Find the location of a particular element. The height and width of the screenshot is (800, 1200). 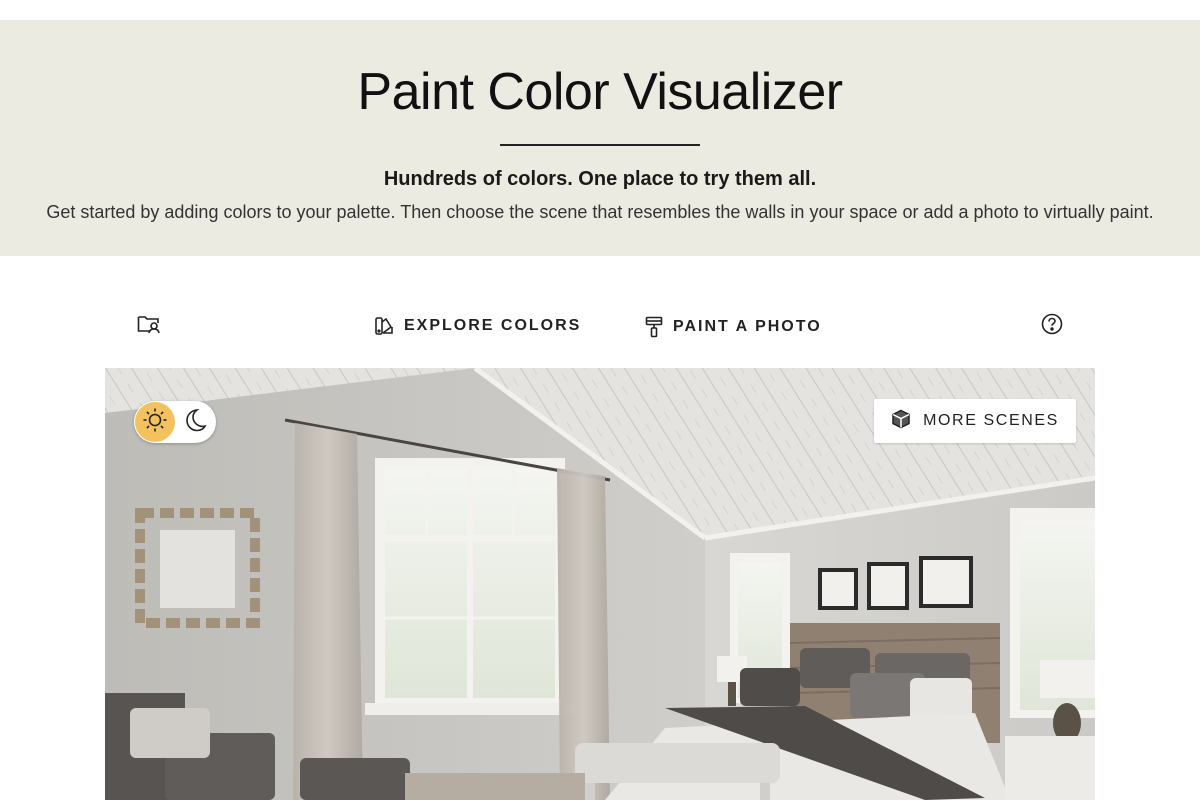

paint-a-photo-button: PAINT A PHOTO is located at coordinates (733, 327).